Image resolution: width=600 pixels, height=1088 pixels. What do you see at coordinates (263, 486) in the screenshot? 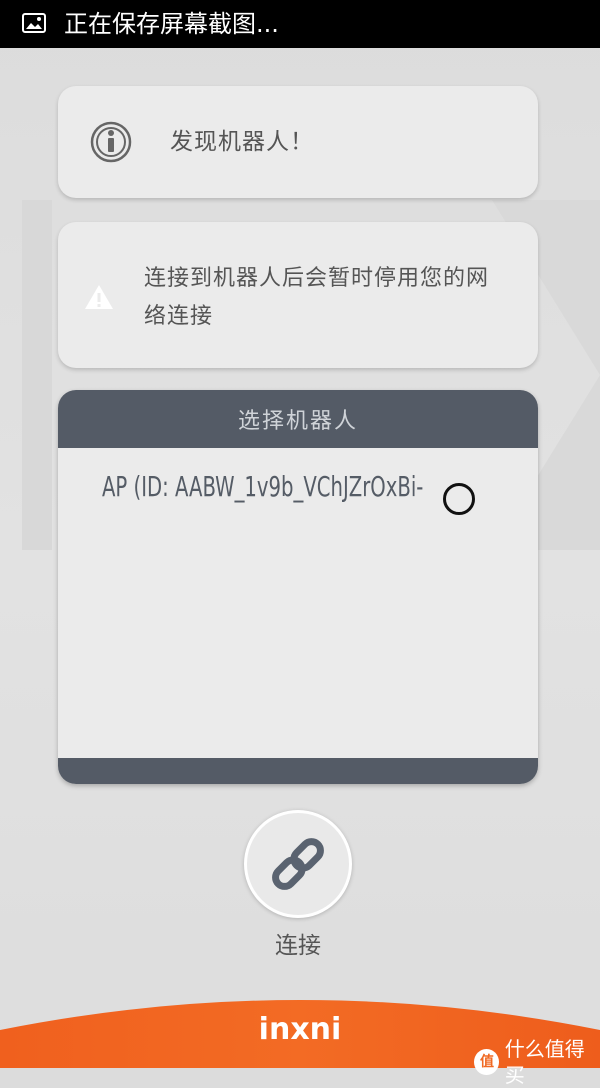
I see `robot-name: AP (ID: AABW_1v9b_VChJZrOxBi-` at bounding box center [263, 486].